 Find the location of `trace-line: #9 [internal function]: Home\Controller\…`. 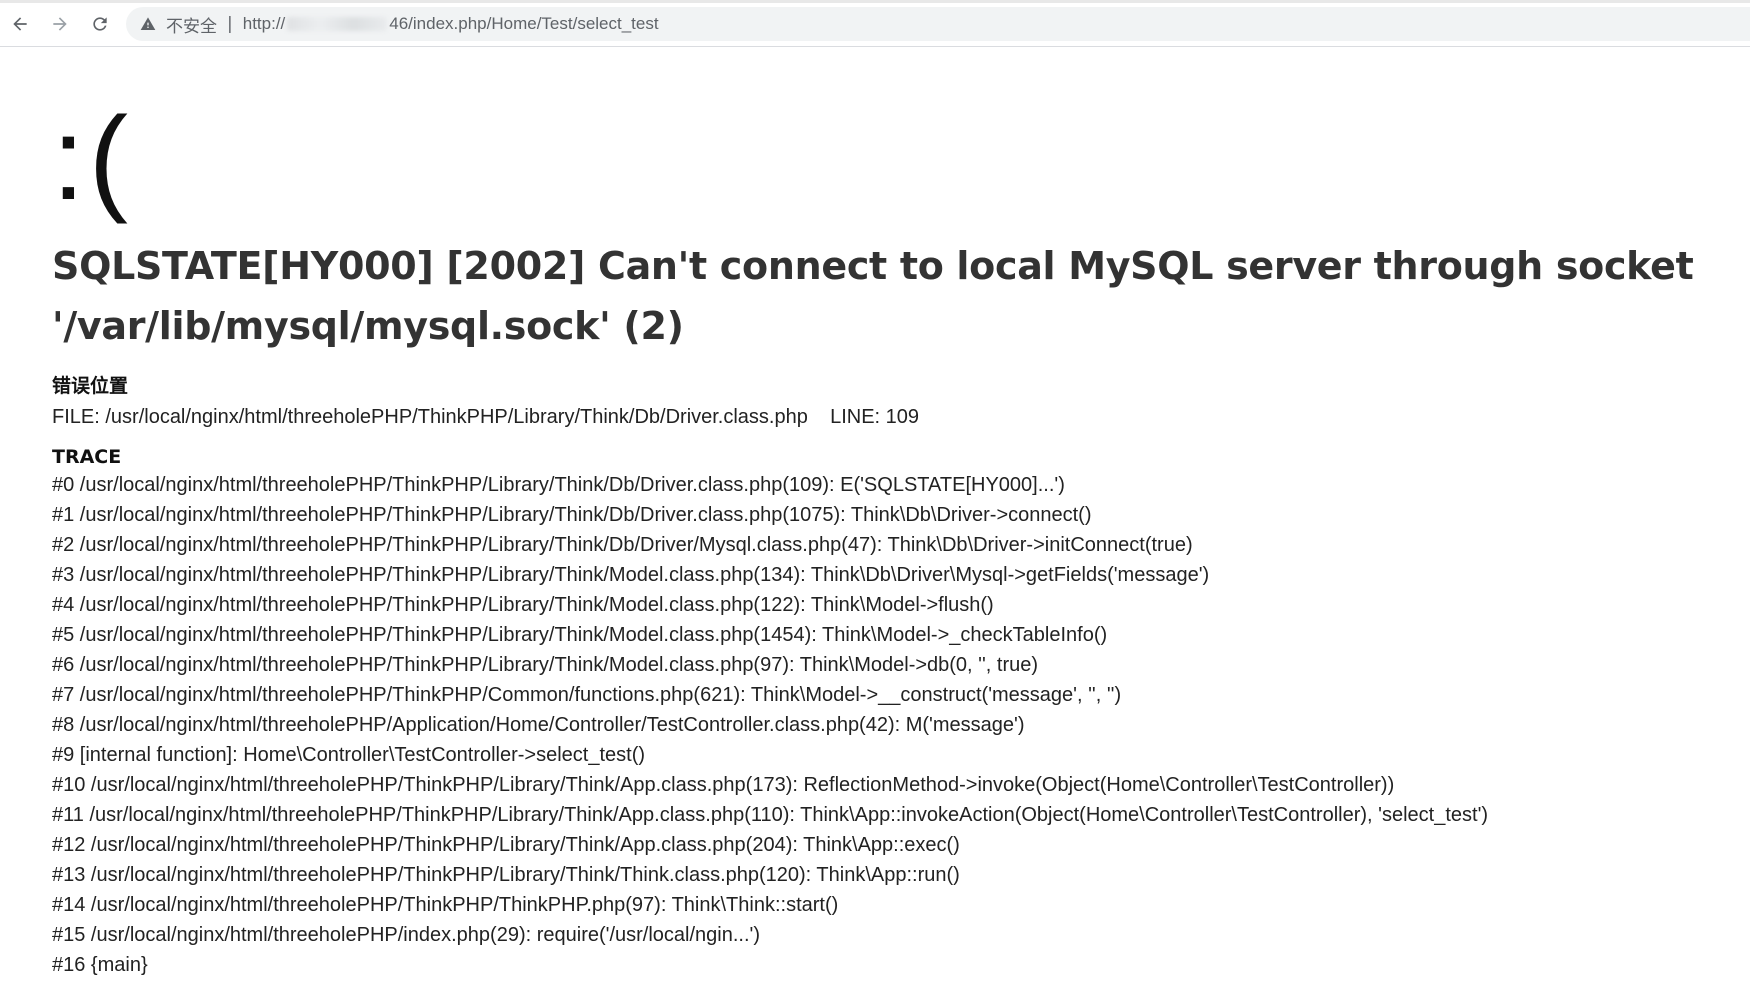

trace-line: #9 [internal function]: Home\Controller\… is located at coordinates (349, 755).